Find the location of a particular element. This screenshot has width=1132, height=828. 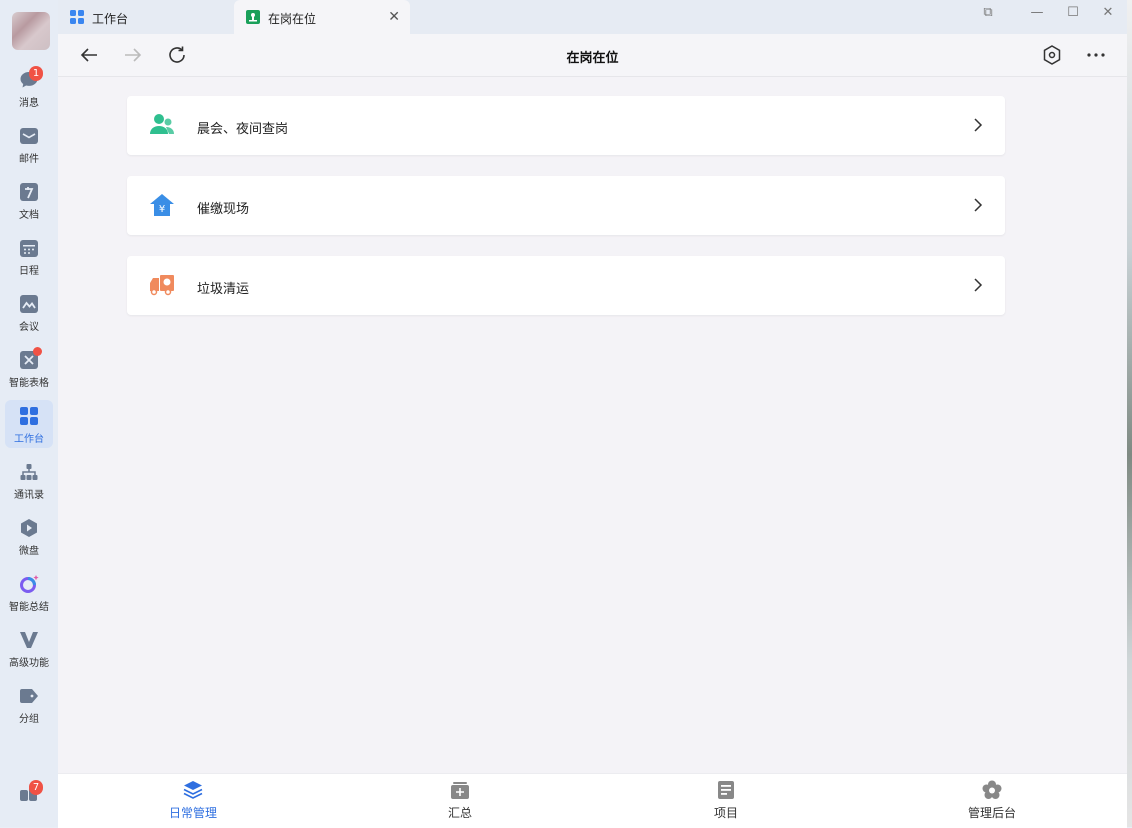

advanced-v-icon is located at coordinates (29, 640).